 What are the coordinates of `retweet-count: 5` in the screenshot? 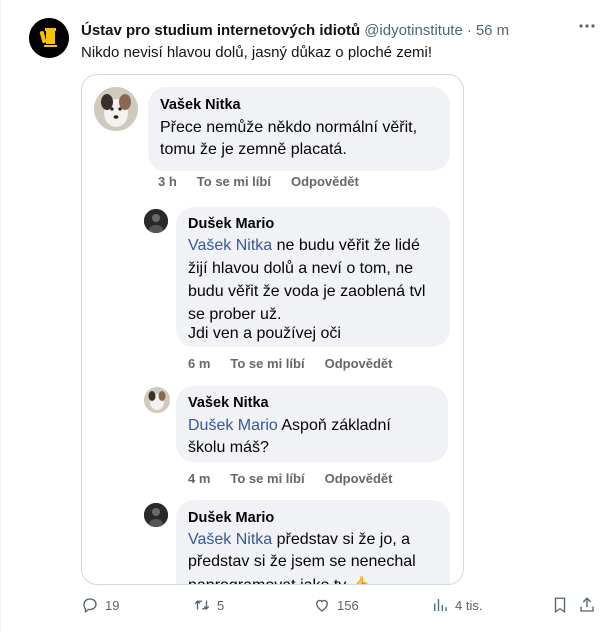 It's located at (221, 605).